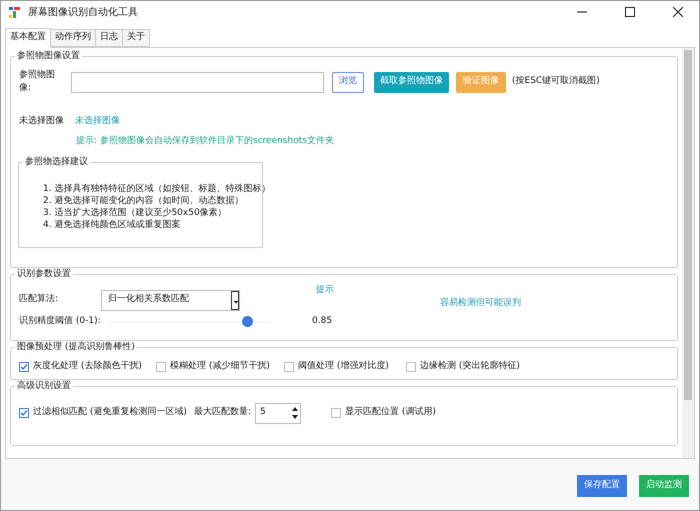 The height and width of the screenshot is (511, 700). Describe the element at coordinates (87, 366) in the screenshot. I see `checkbox-label: 灰度化处理 (去除颜色干扰)` at that location.